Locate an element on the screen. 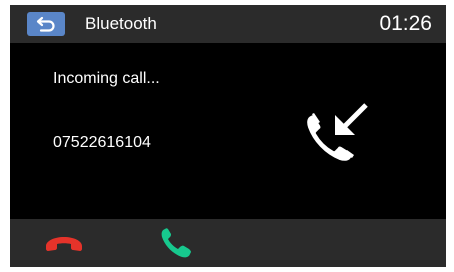  answer-call-button is located at coordinates (176, 243).